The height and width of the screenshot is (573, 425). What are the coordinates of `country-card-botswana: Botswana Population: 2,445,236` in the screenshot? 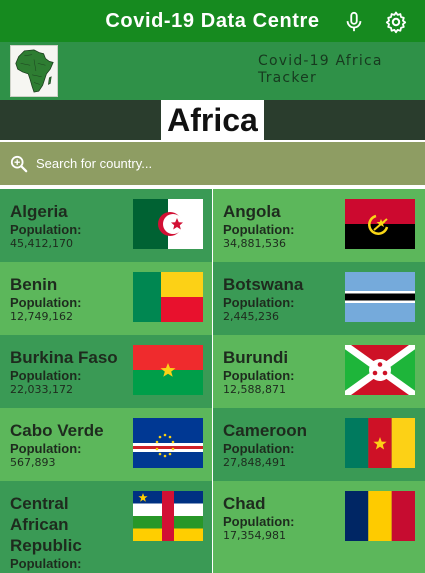 It's located at (319, 298).